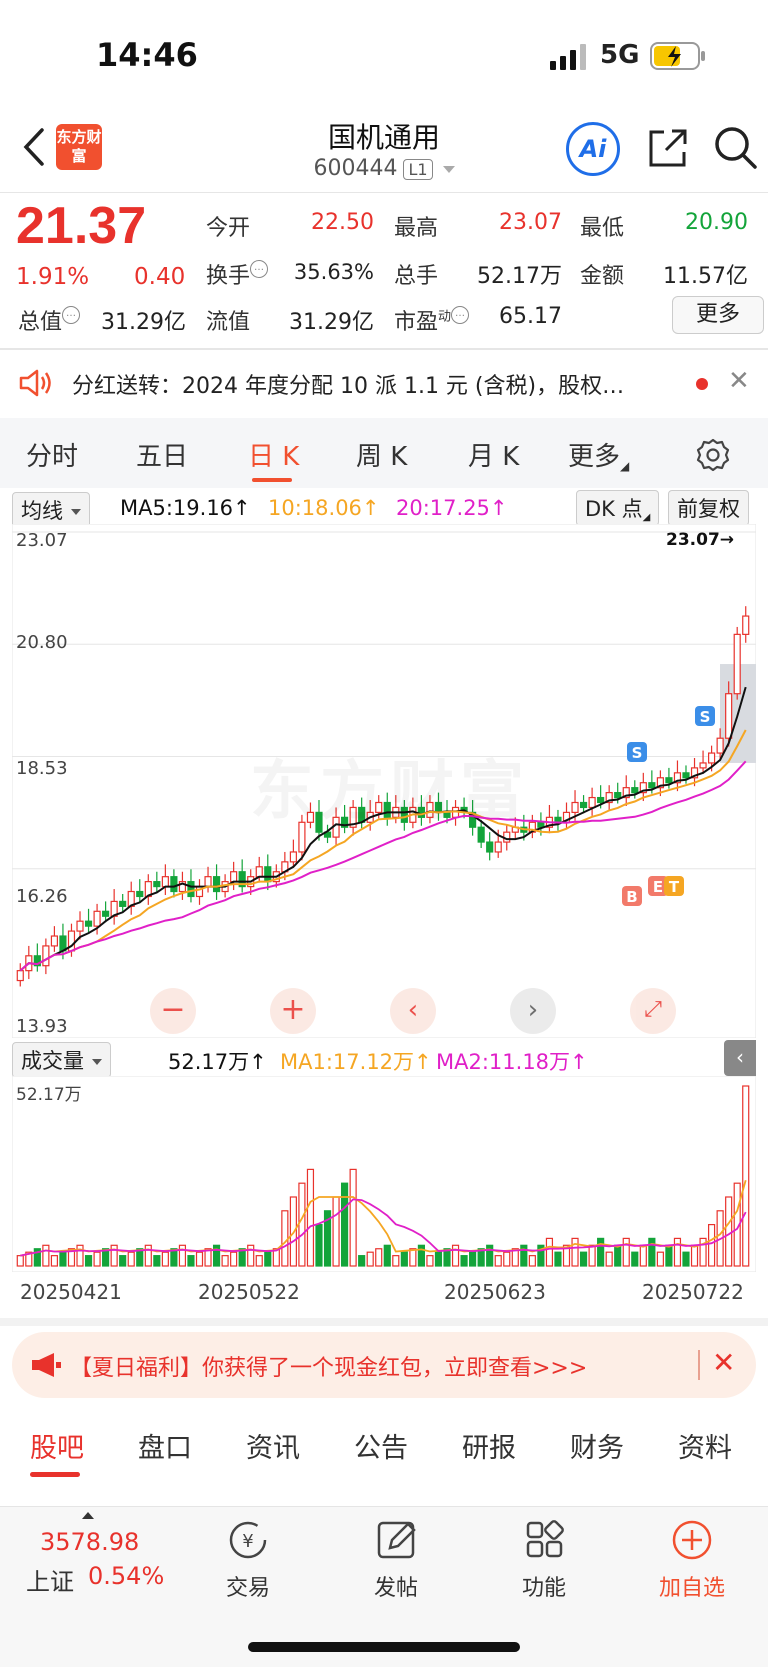 This screenshot has width=768, height=1667. Describe the element at coordinates (396, 1586) in the screenshot. I see `post-button: 发帖` at that location.